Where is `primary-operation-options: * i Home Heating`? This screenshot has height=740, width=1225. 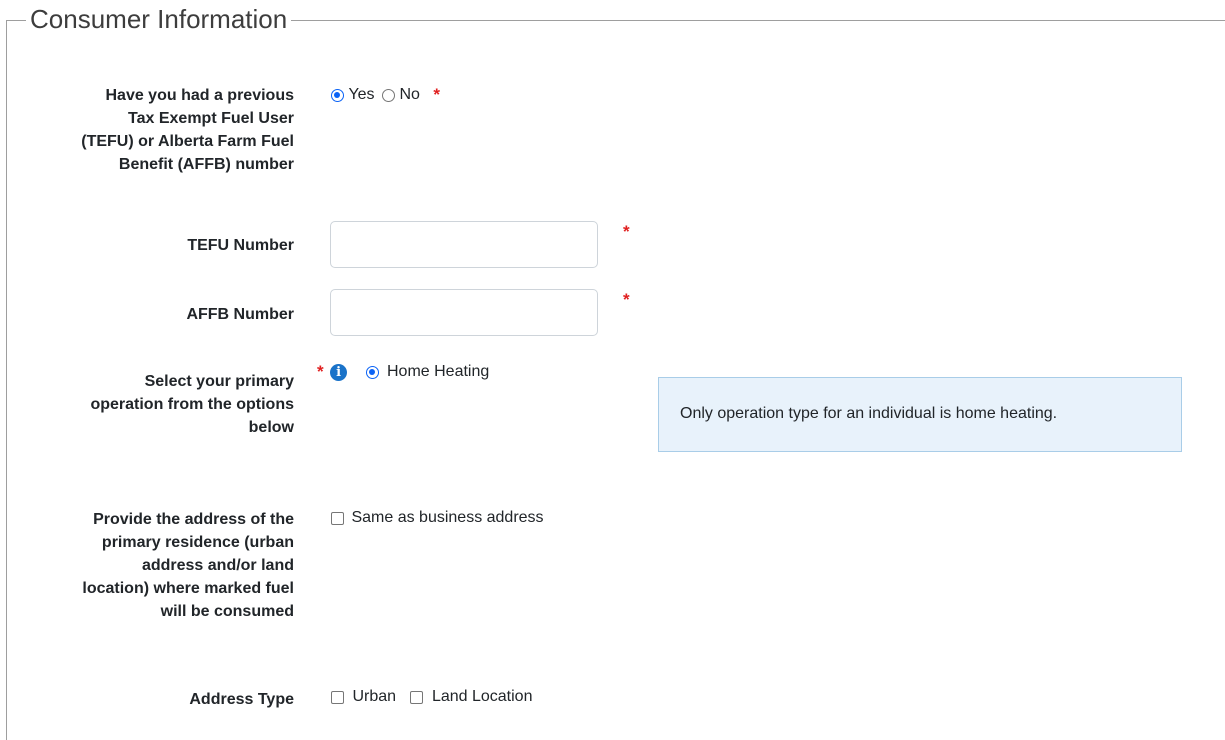 primary-operation-options: * i Home Heating is located at coordinates (403, 372).